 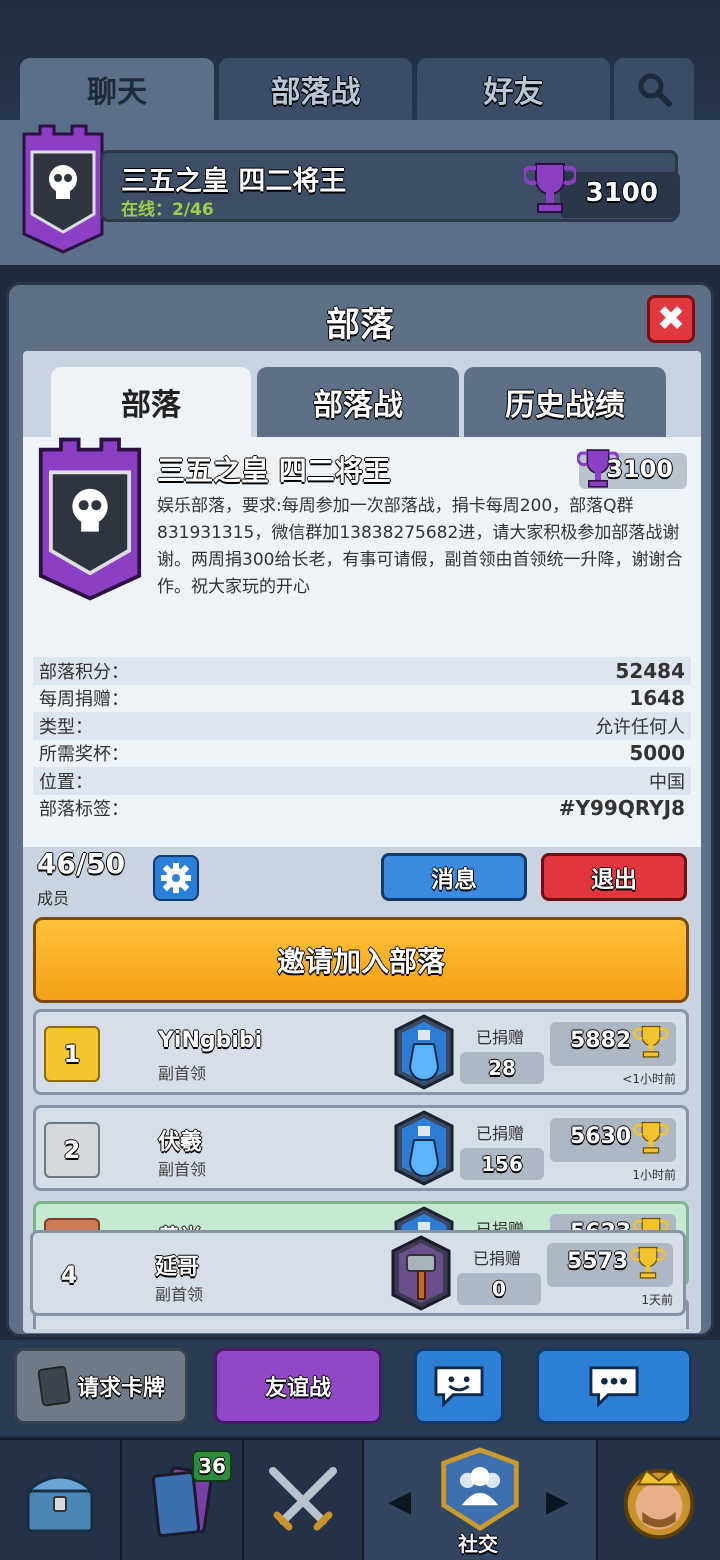 I want to click on exit-button: 退出, so click(x=614, y=877).